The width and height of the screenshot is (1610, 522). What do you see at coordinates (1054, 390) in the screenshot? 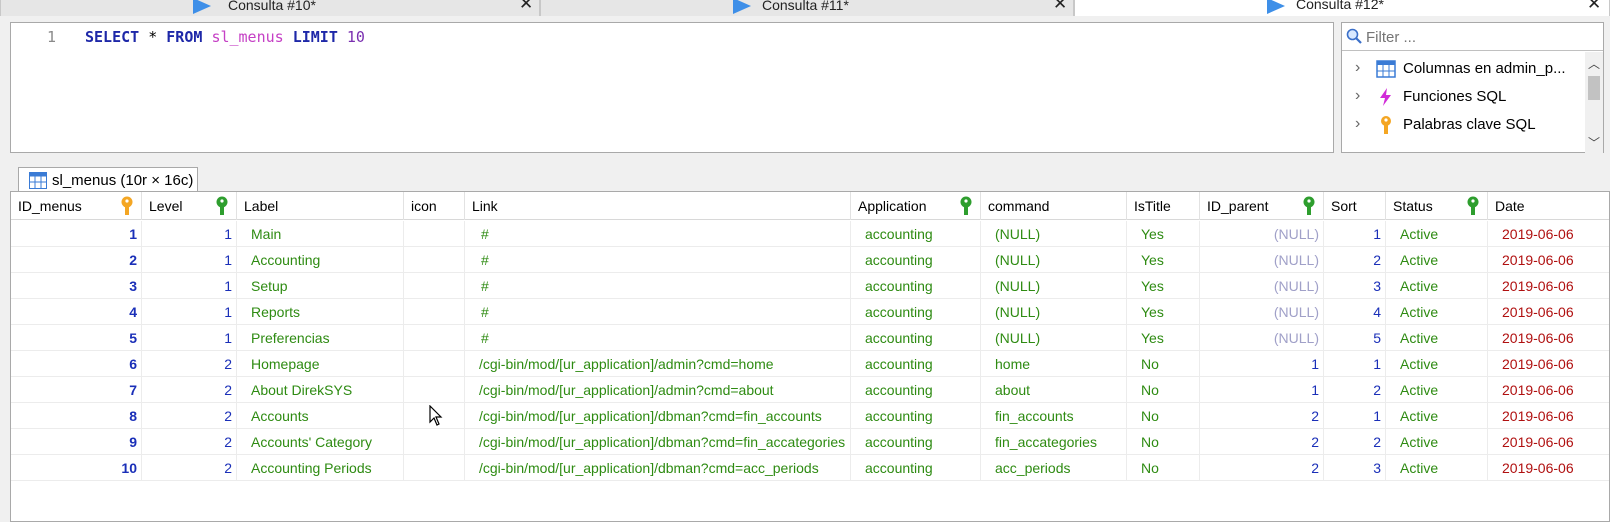
I see `table-cell: about` at bounding box center [1054, 390].